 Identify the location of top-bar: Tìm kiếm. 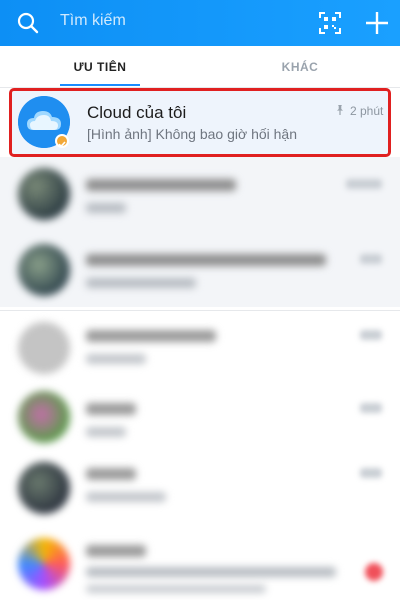
(200, 23).